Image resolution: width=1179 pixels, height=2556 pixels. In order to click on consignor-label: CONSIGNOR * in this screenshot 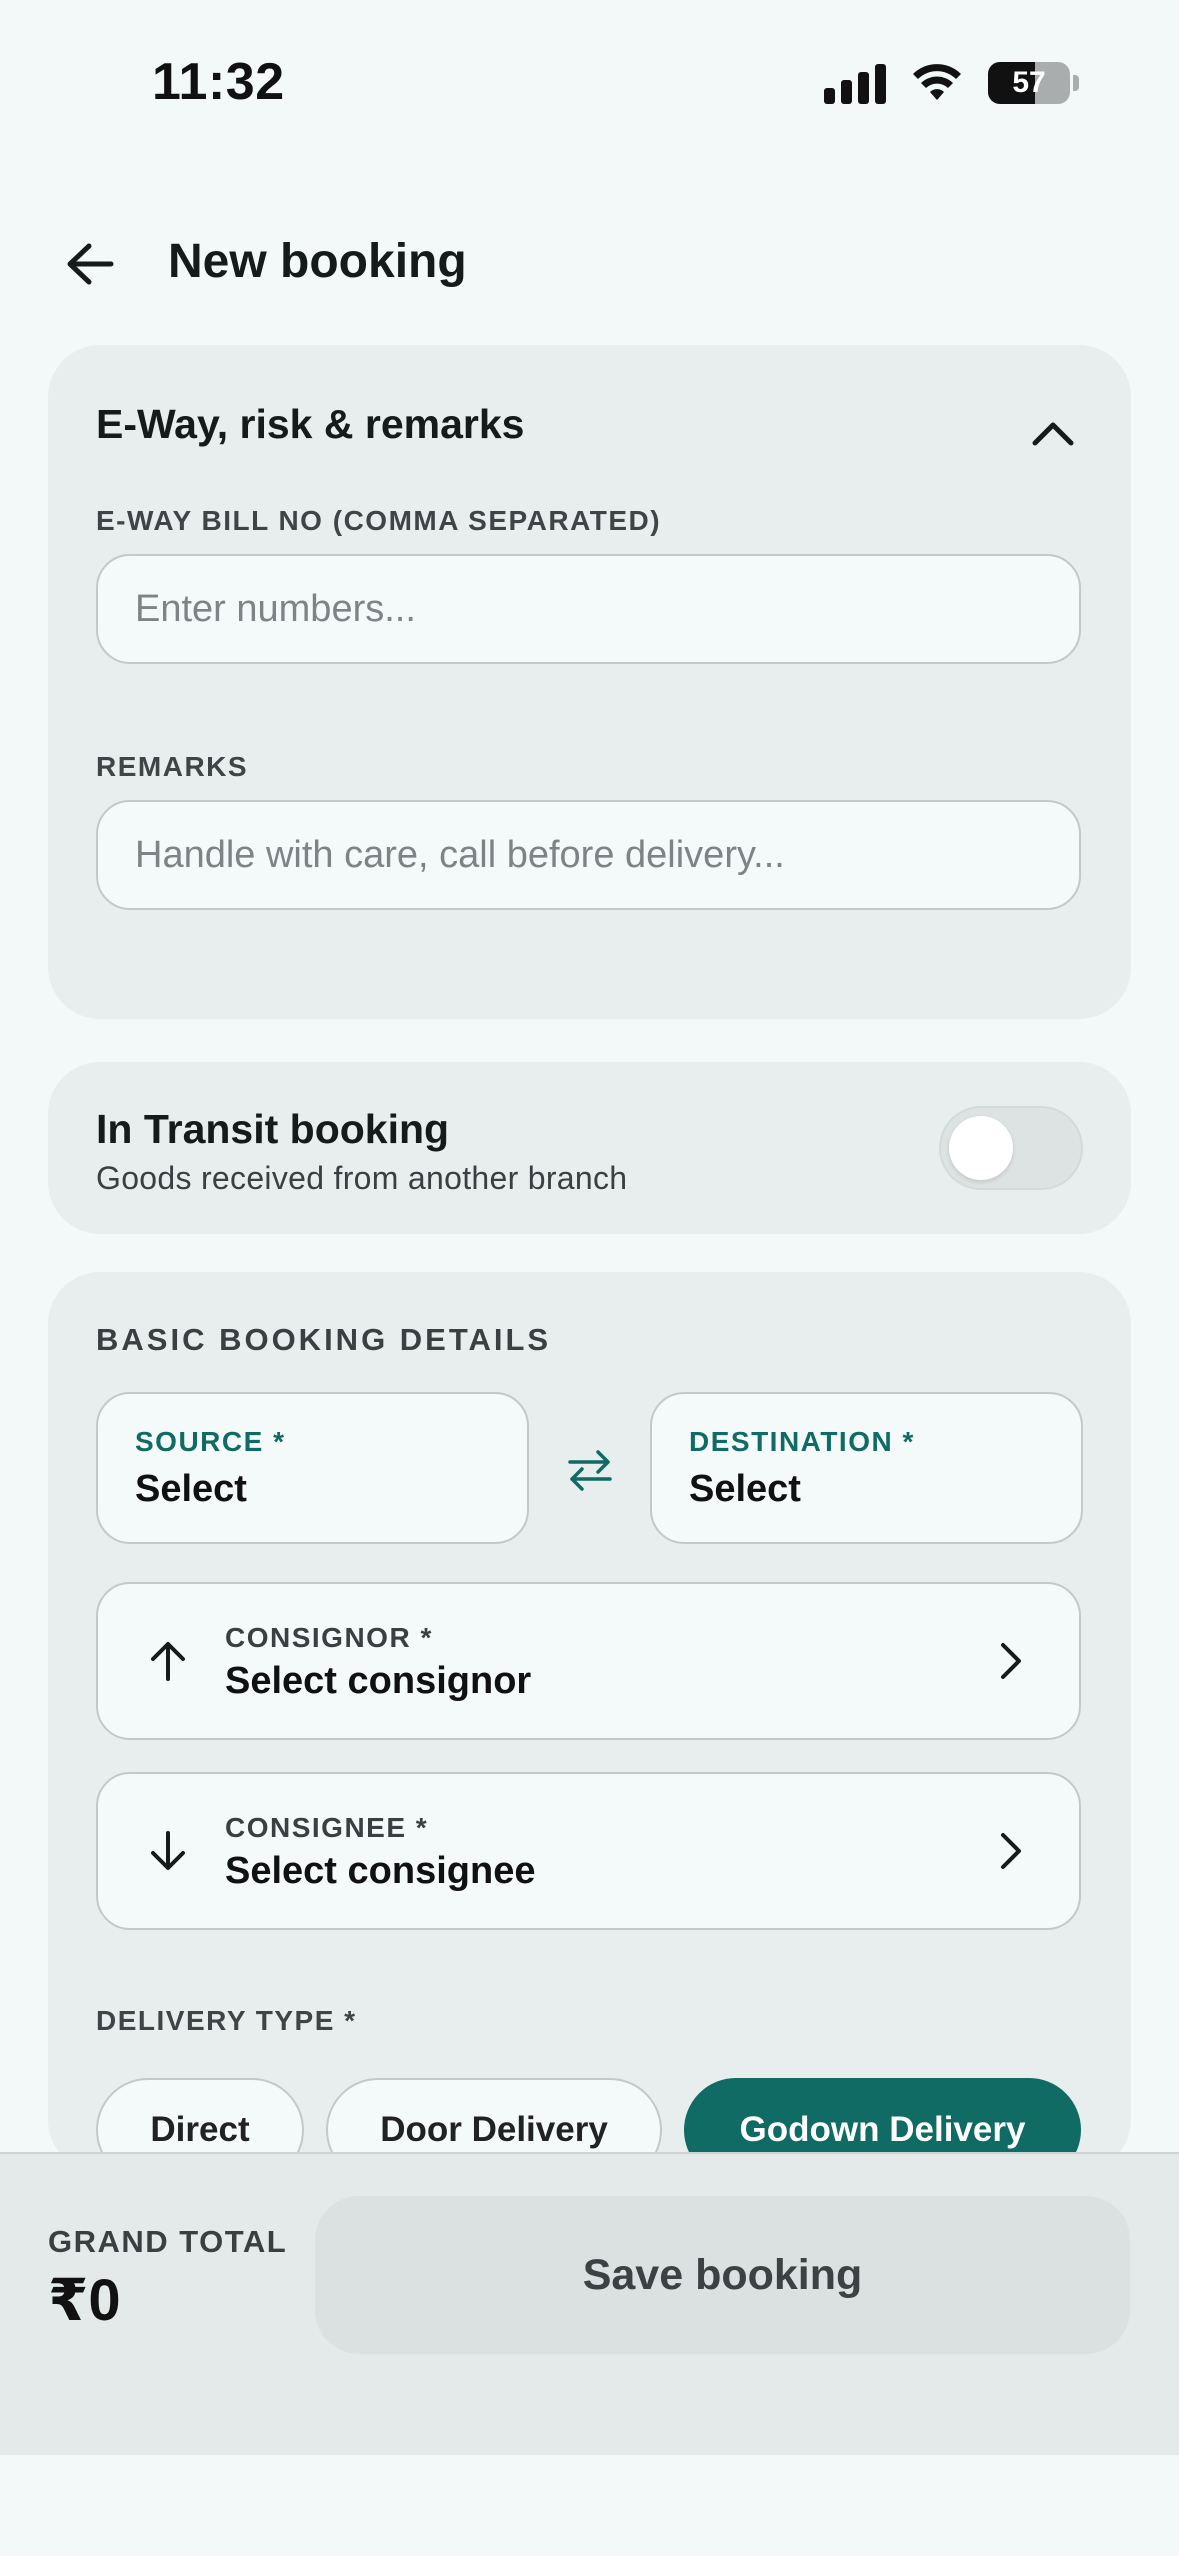, I will do `click(329, 1637)`.